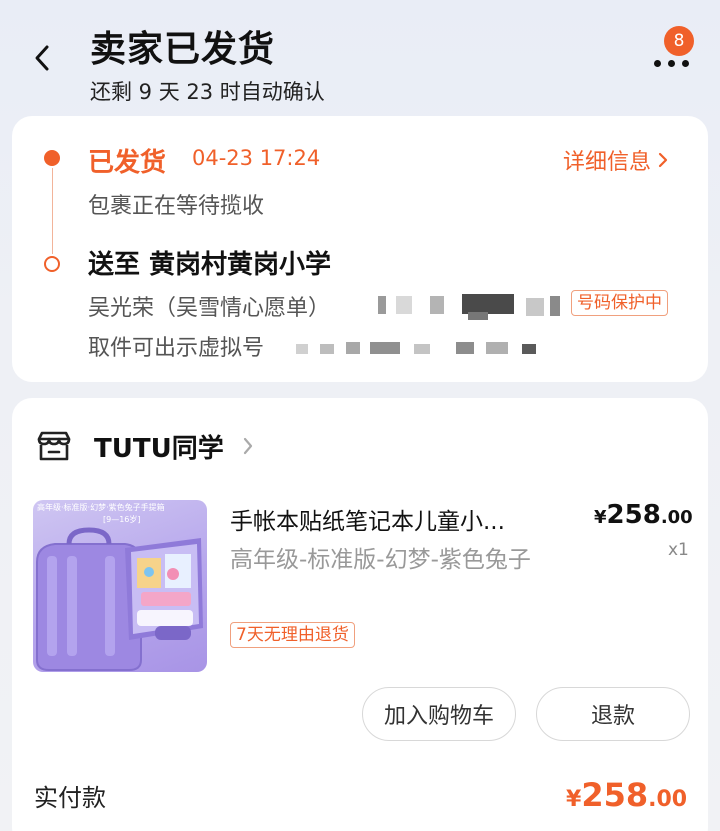  I want to click on detail-link-label: 详细信息, so click(607, 162).